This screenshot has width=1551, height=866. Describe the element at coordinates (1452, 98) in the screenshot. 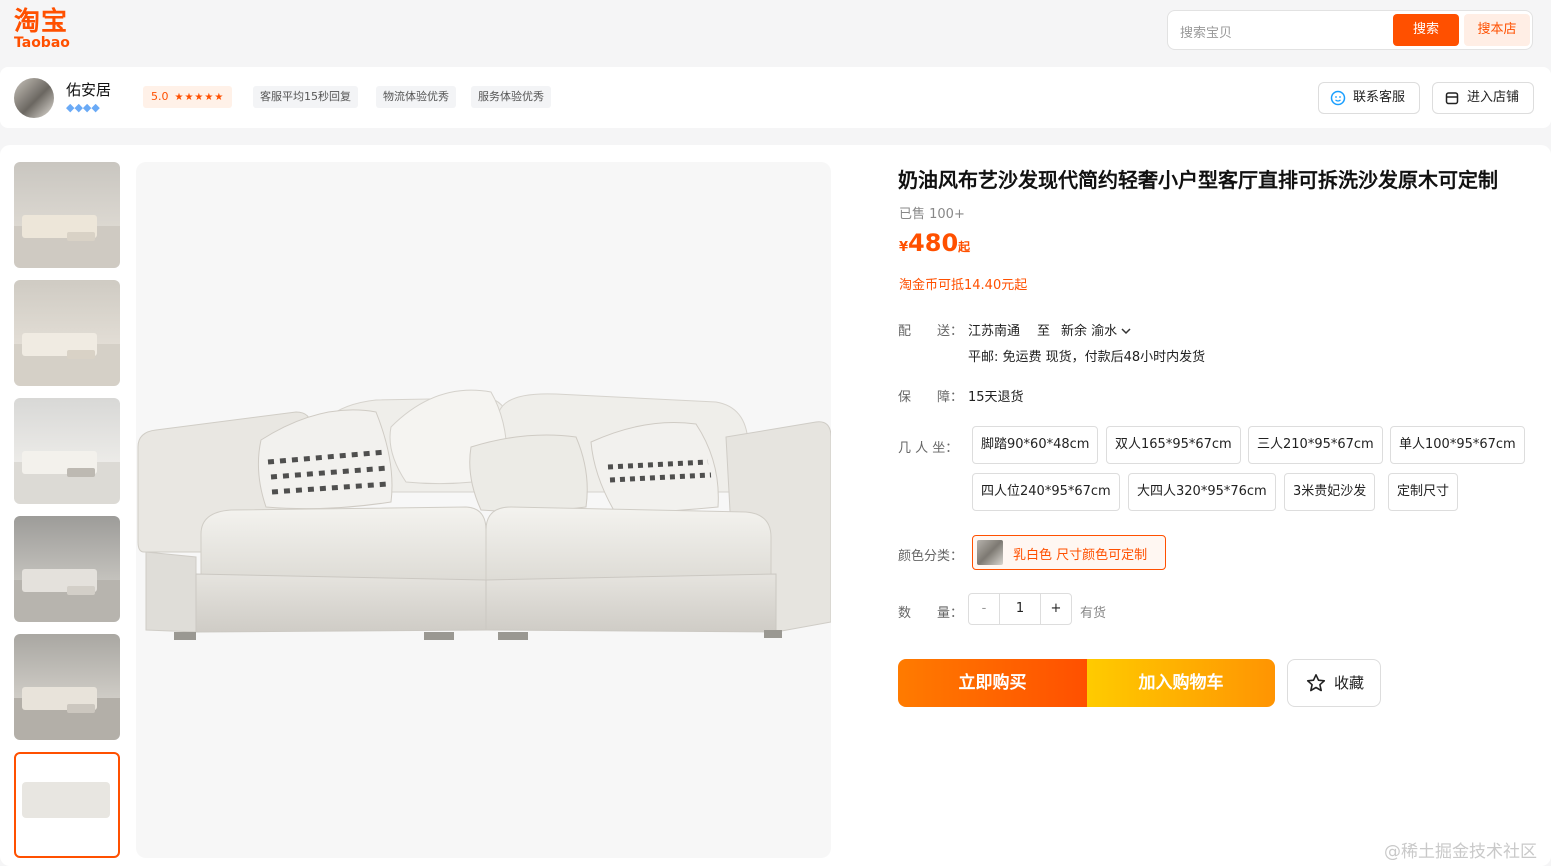

I see `store-icon` at that location.